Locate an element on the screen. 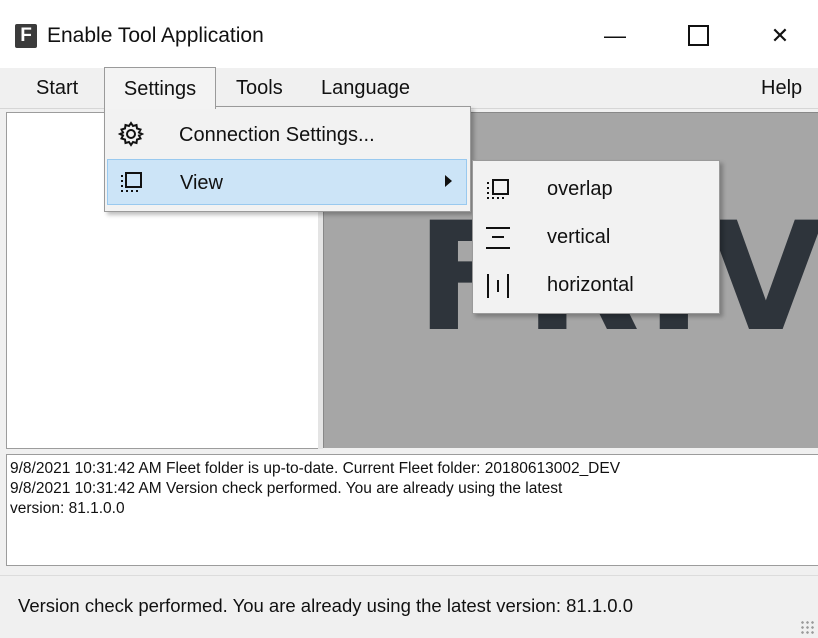 This screenshot has width=818, height=638. menu-settings: Settings is located at coordinates (160, 88).